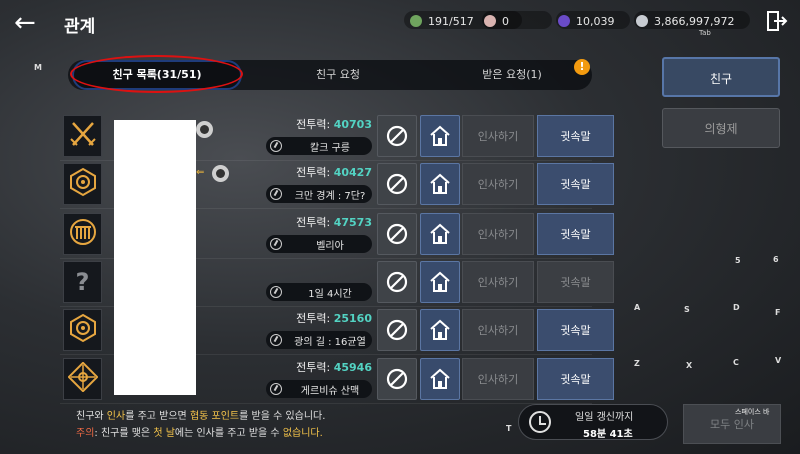  I want to click on key-hint-x: X, so click(689, 365).